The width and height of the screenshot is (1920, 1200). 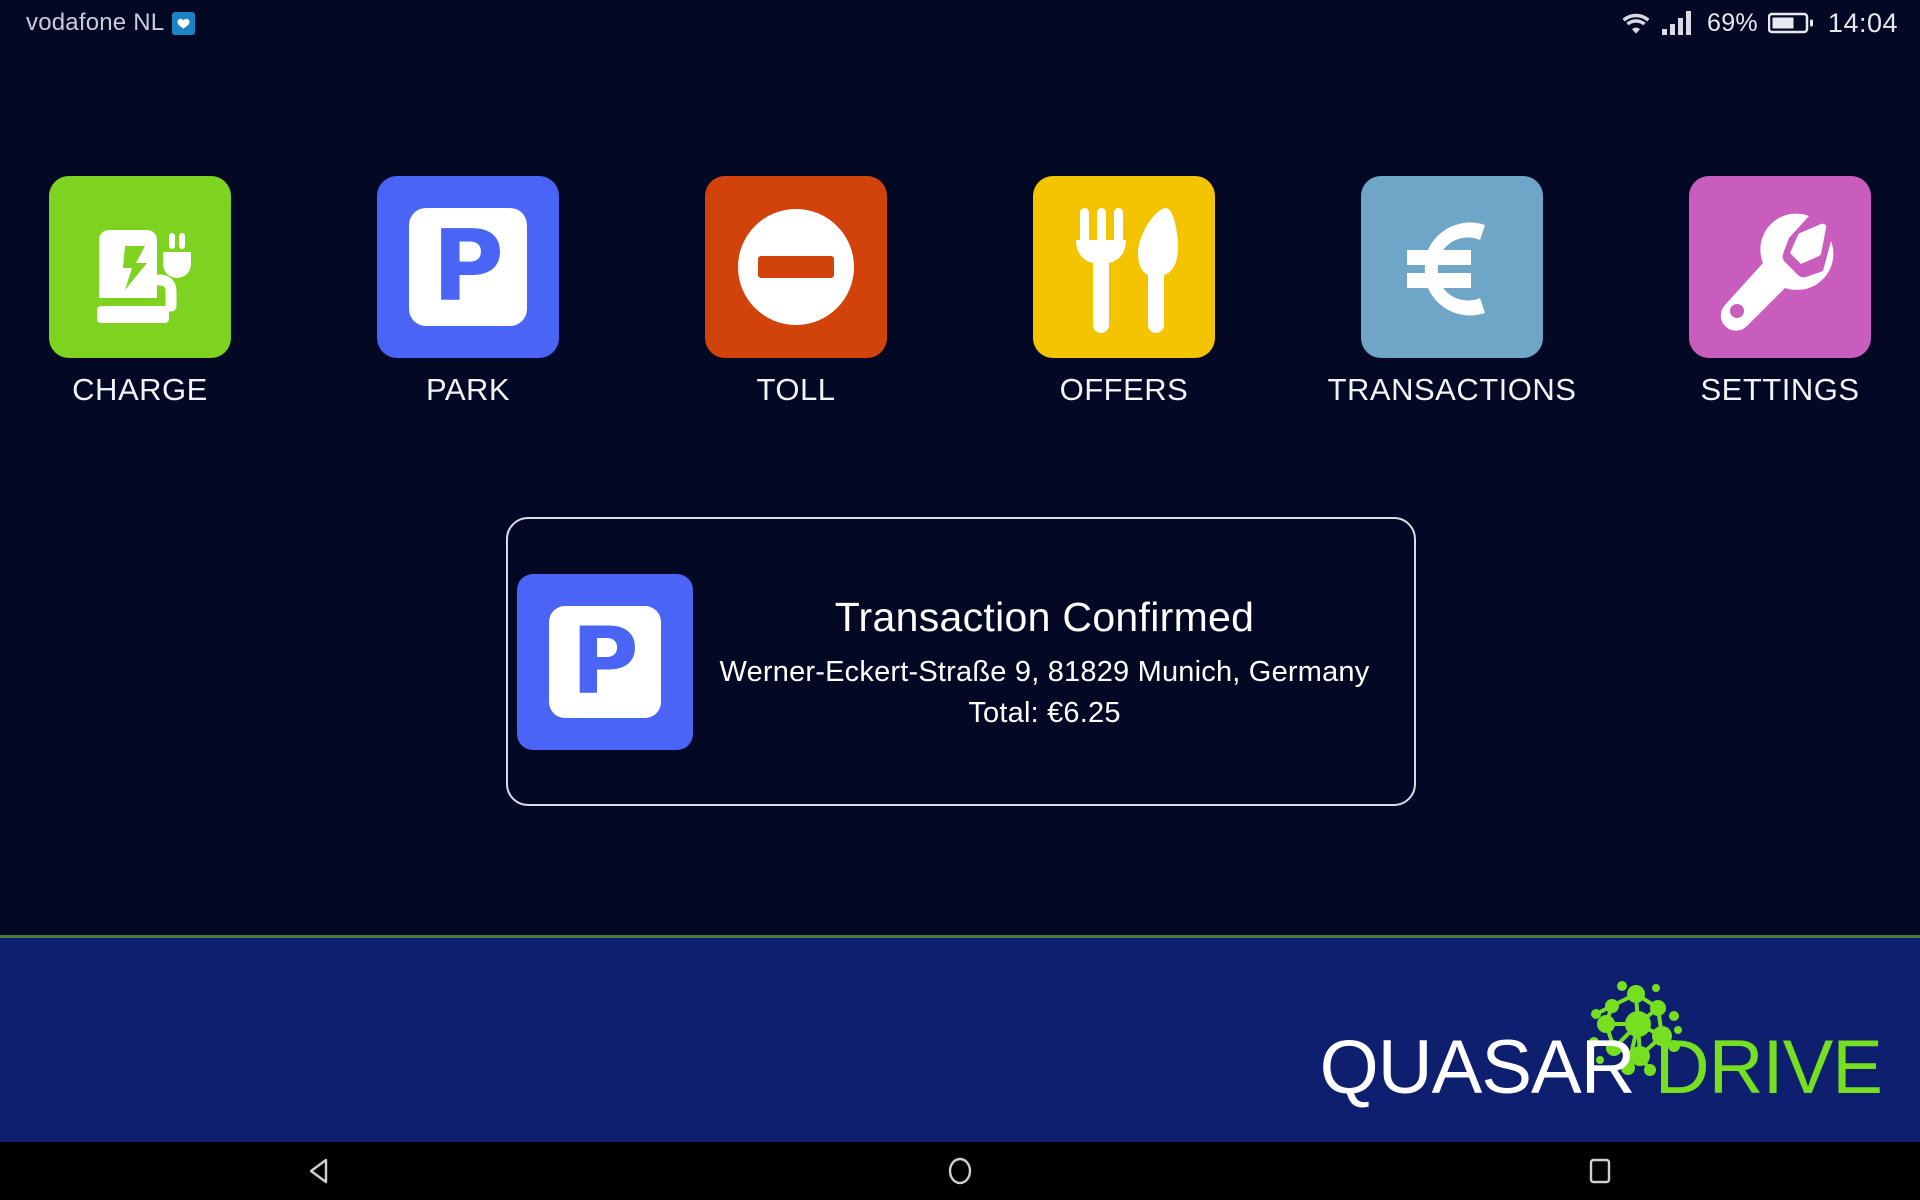 I want to click on tile-park: P PARK, so click(x=468, y=292).